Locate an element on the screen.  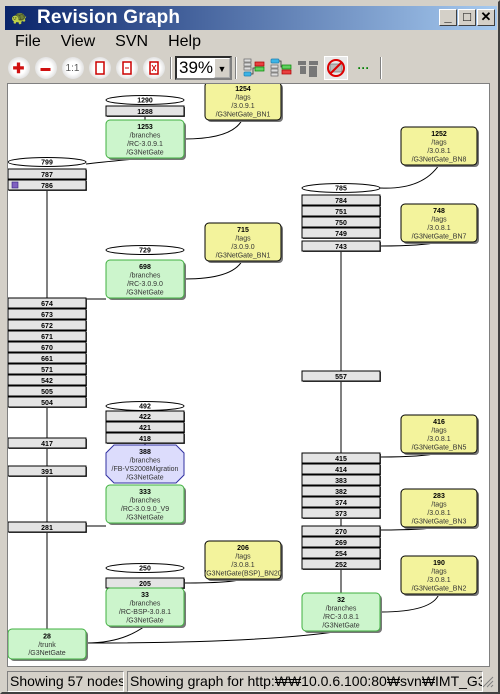
tree-layout-icon is located at coordinates (253, 67).